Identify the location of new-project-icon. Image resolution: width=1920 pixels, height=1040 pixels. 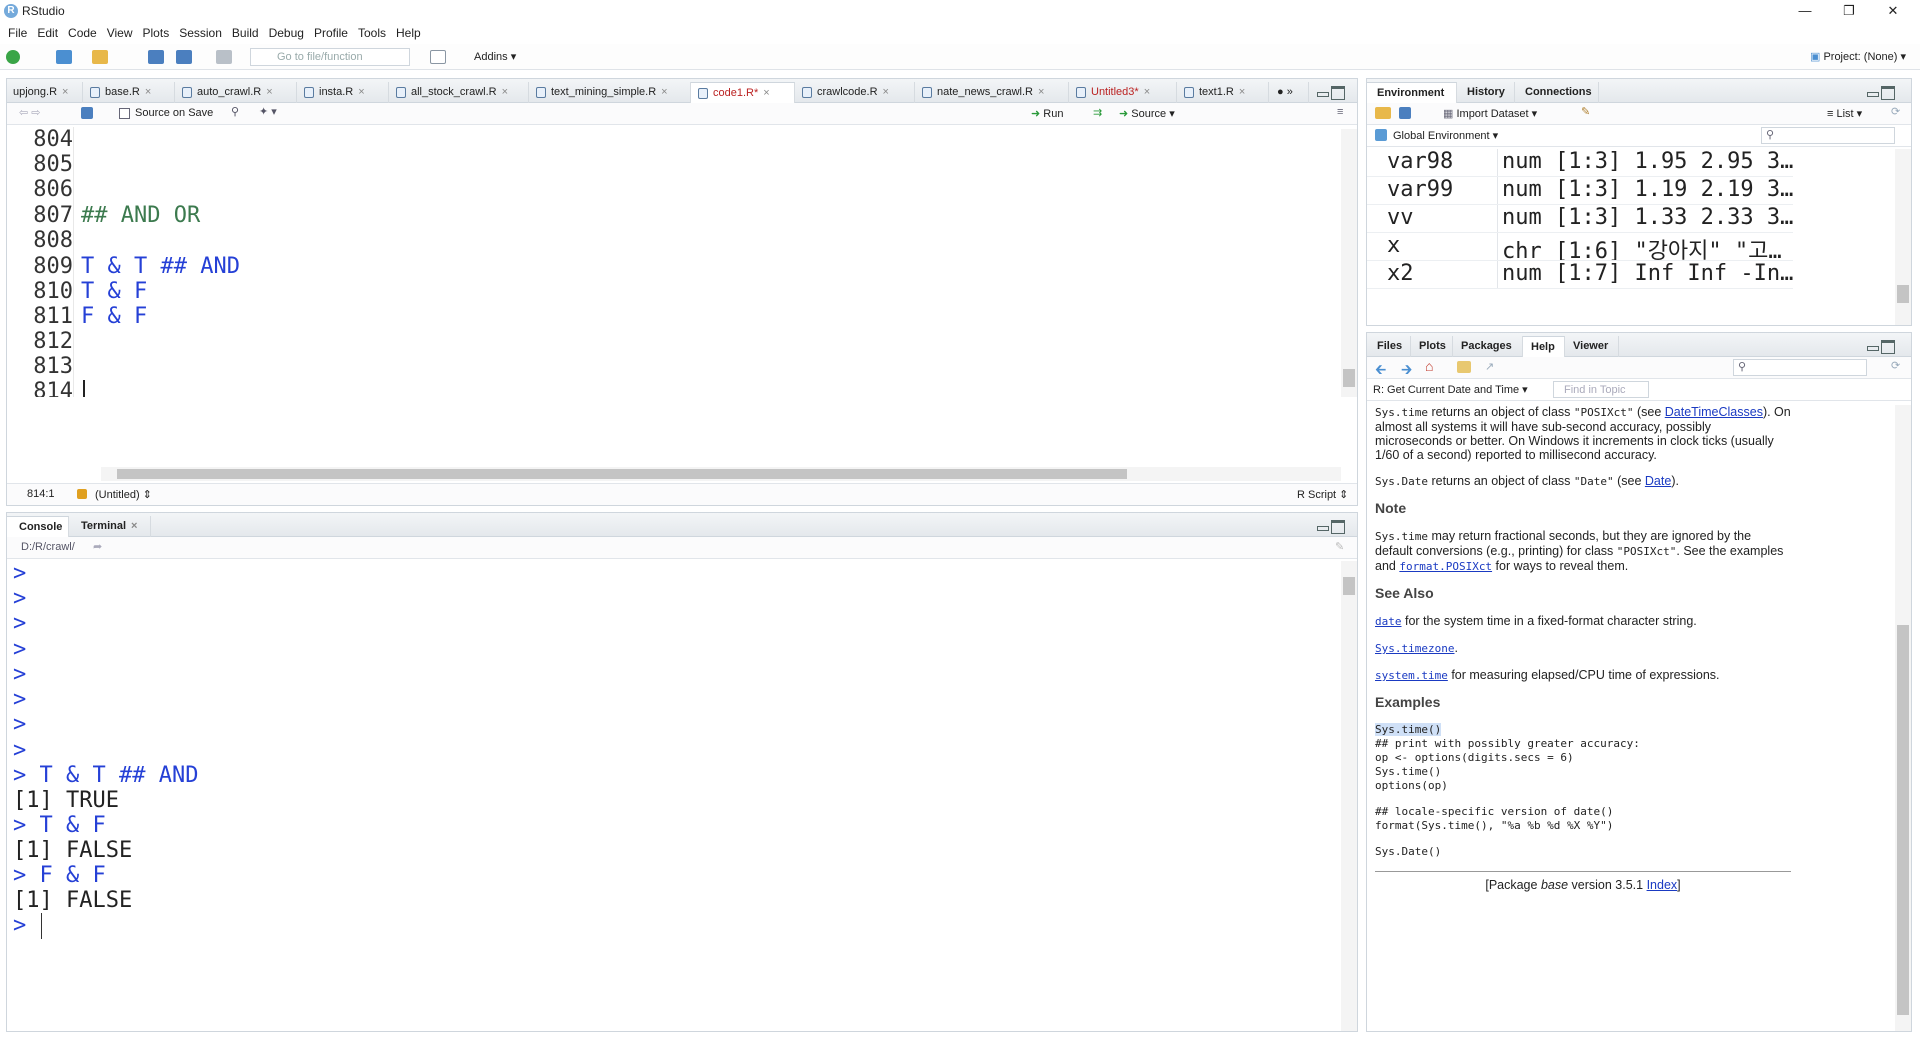
(64, 57).